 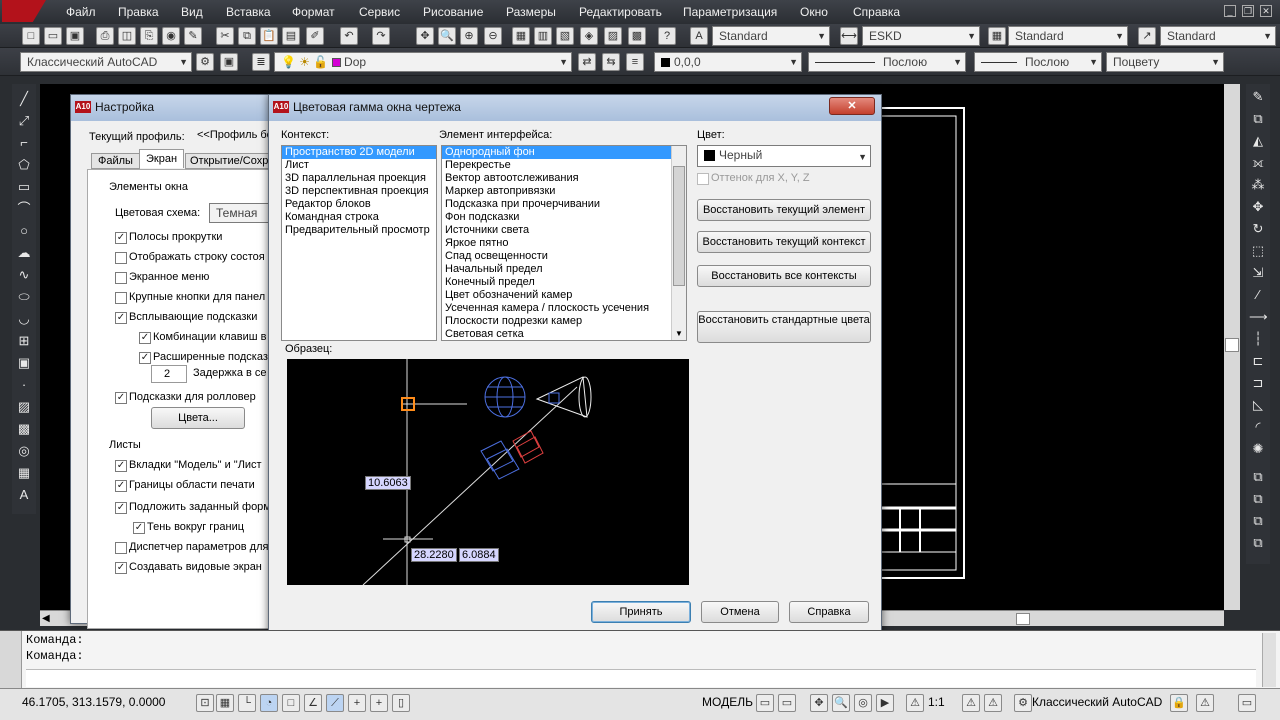 What do you see at coordinates (1097, 702) in the screenshot?
I see `workspace-status-label: Классический AutoCAD` at bounding box center [1097, 702].